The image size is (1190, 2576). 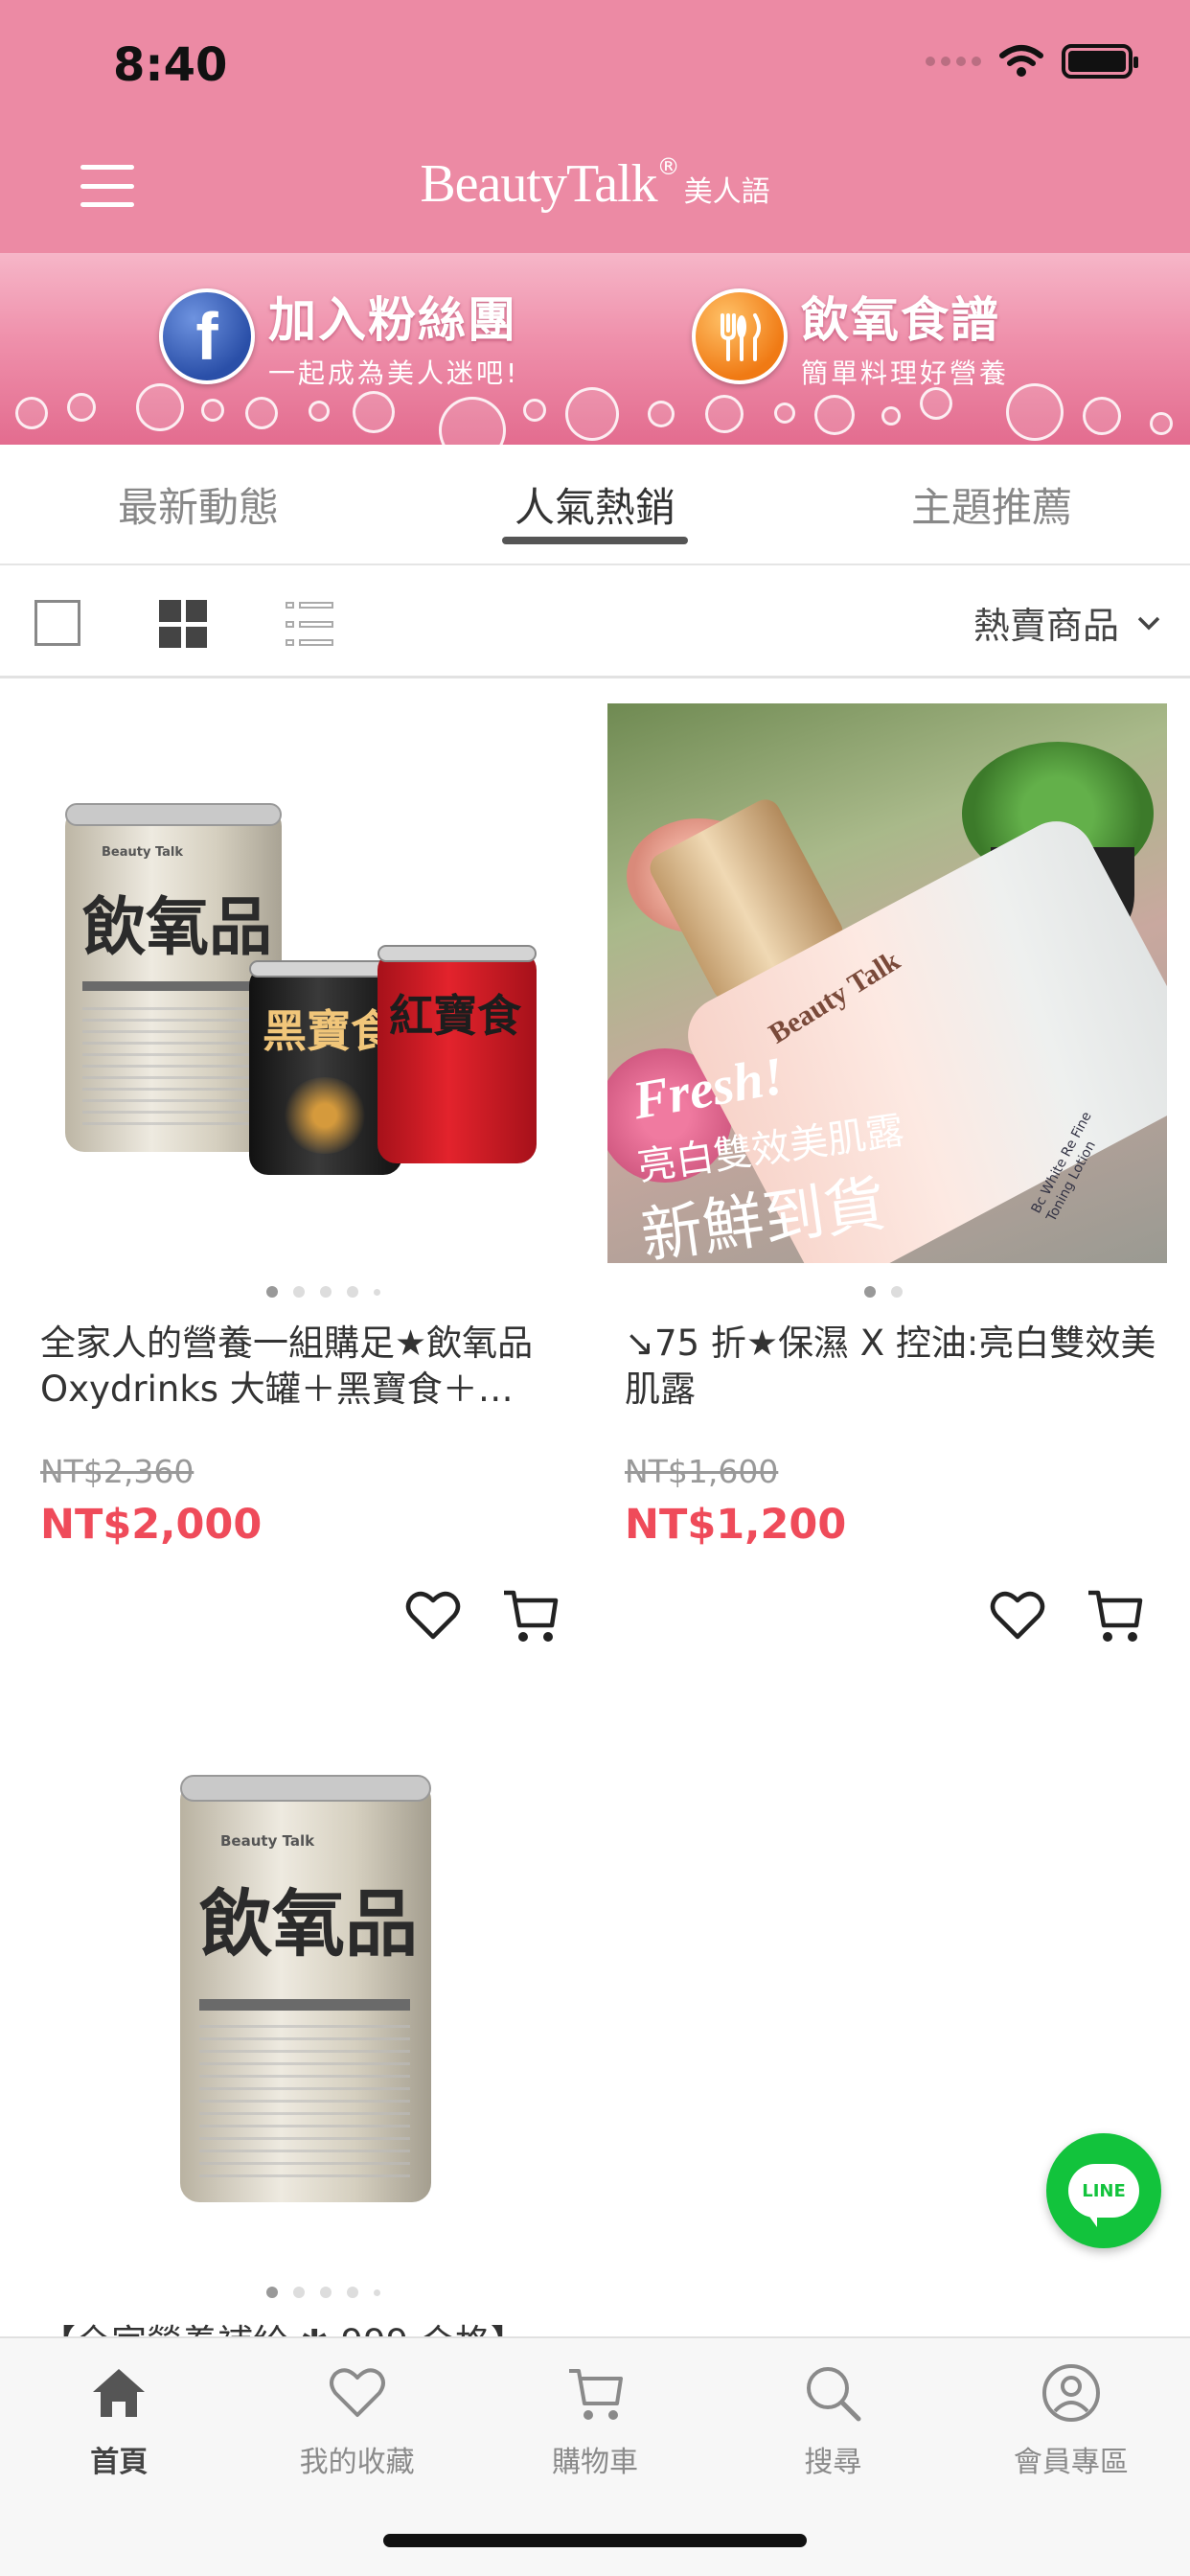 I want to click on search-icon, so click(x=834, y=2394).